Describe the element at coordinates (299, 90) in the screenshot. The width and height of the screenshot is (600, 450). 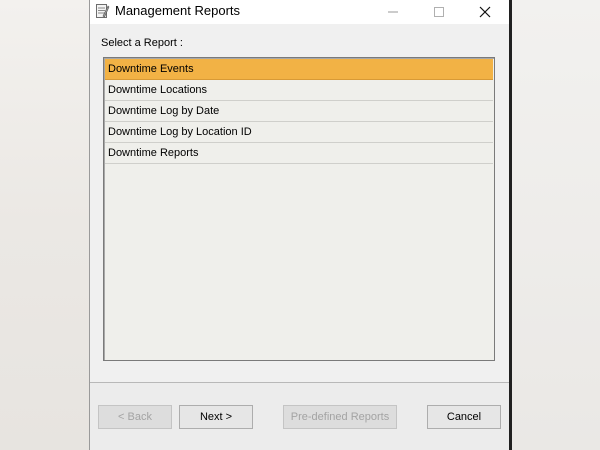
I see `report-item-downtime-locations: Downtime Locations` at that location.